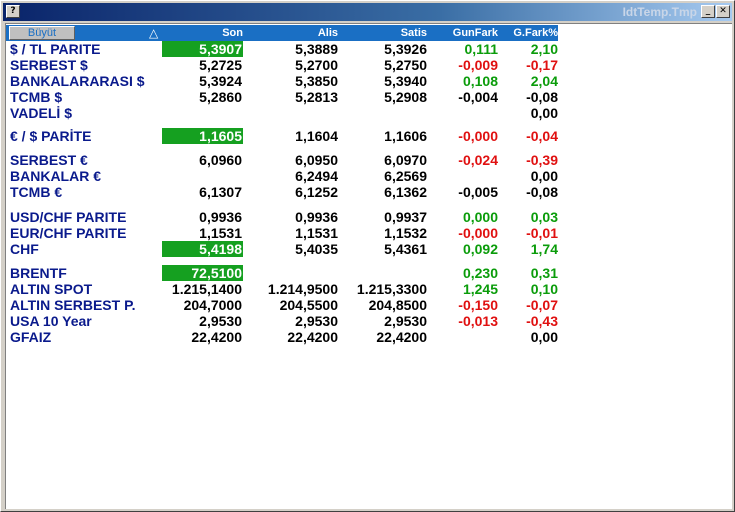 The height and width of the screenshot is (512, 735). Describe the element at coordinates (286, 192) in the screenshot. I see `table-row: TCMB € 6,1307 6,1252 6,1362 -0,005 -0,08` at that location.